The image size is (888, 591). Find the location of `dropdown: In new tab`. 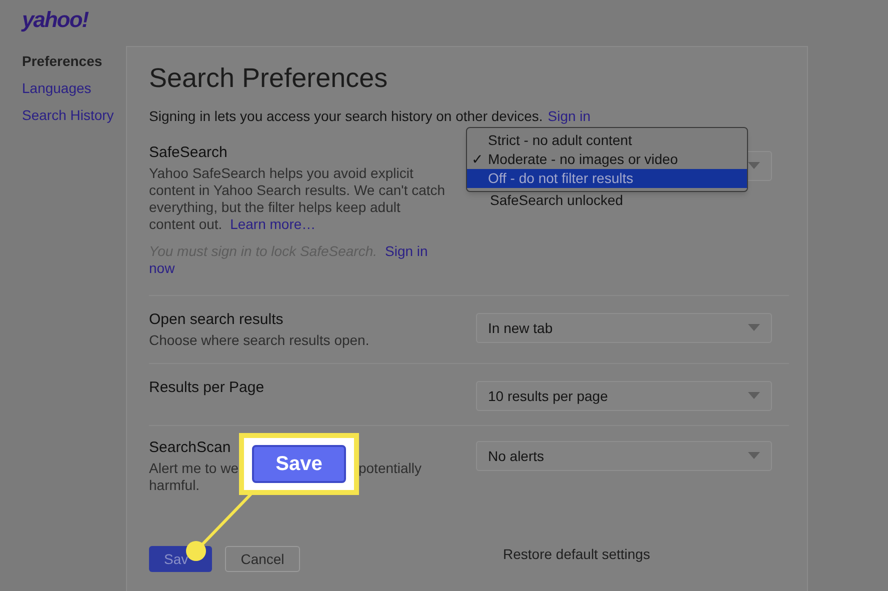

dropdown: In new tab is located at coordinates (624, 328).